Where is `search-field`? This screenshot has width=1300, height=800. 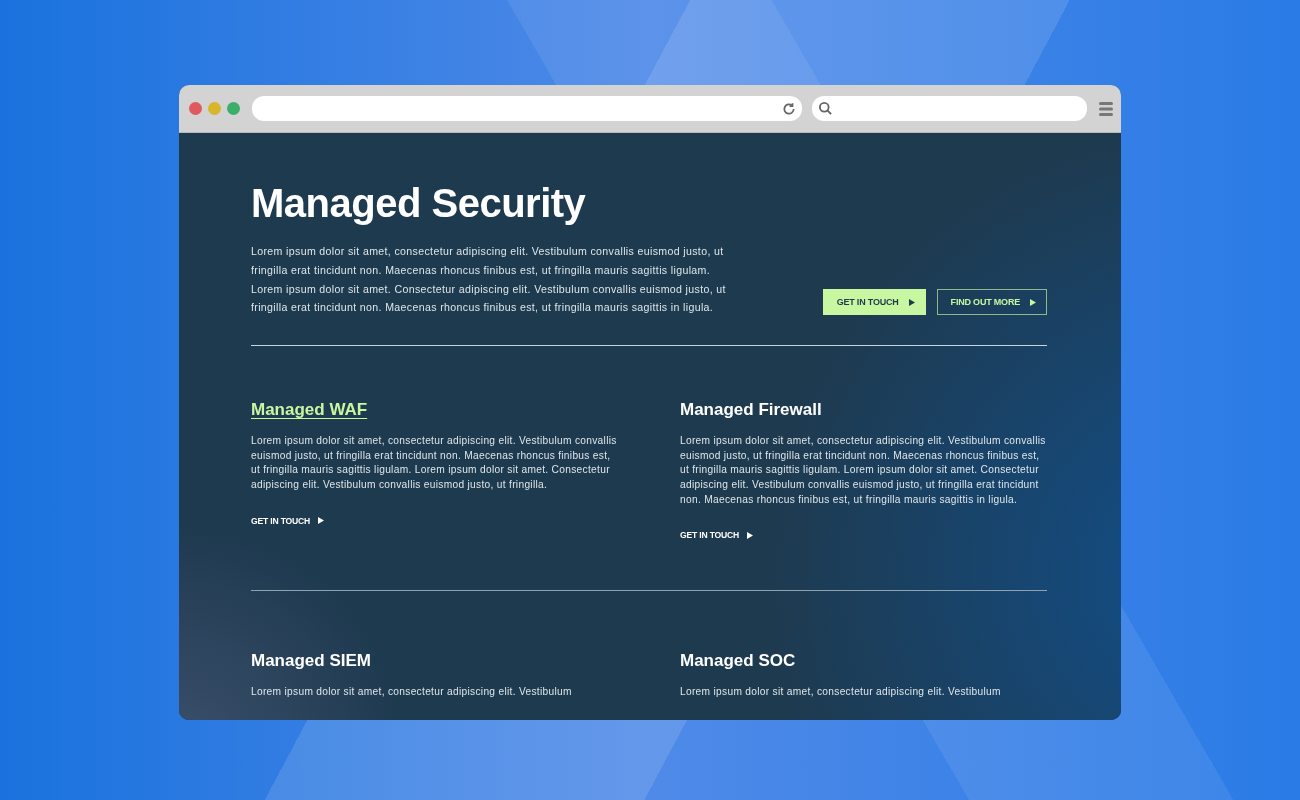 search-field is located at coordinates (949, 108).